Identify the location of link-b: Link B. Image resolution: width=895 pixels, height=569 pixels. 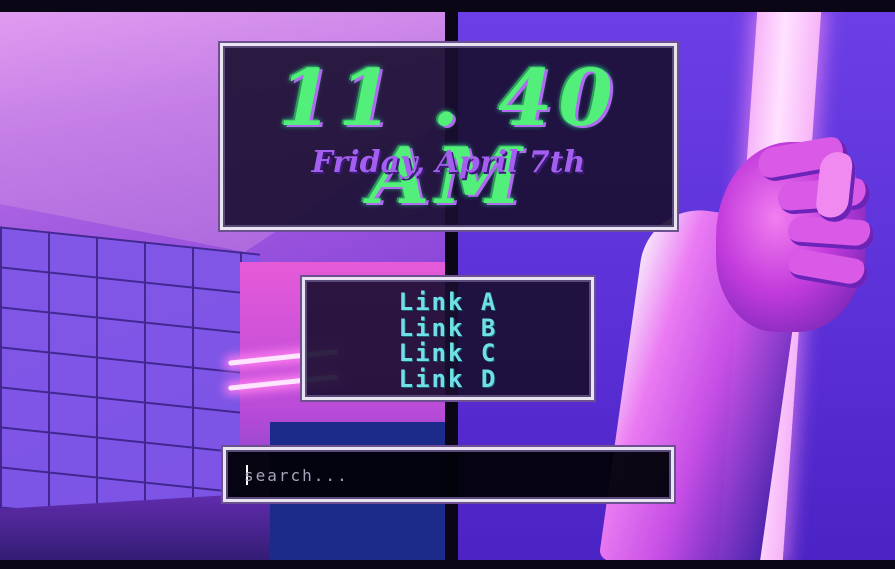
(448, 328).